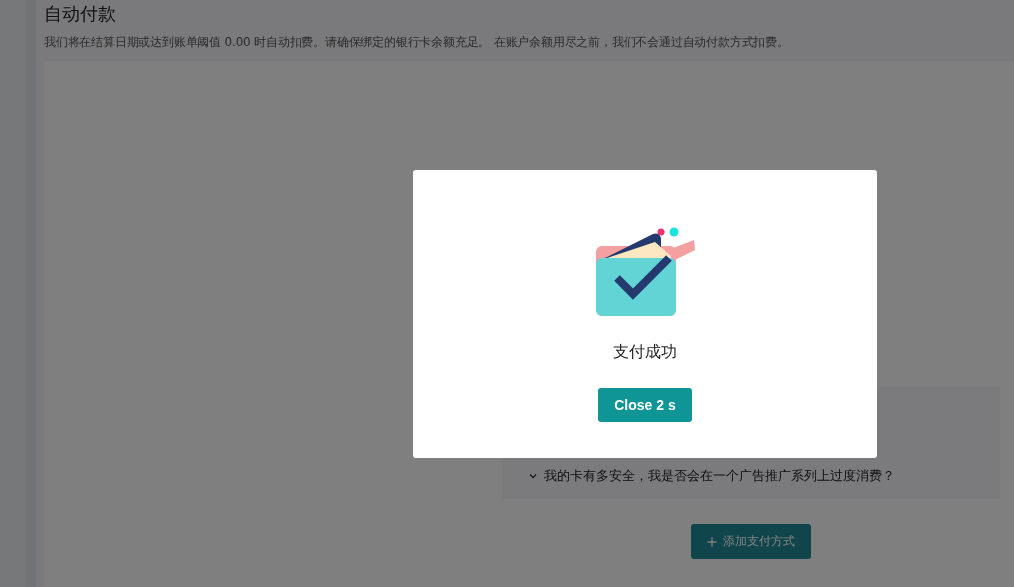 The width and height of the screenshot is (1014, 587). I want to click on close-button: Close 2 s, so click(645, 405).